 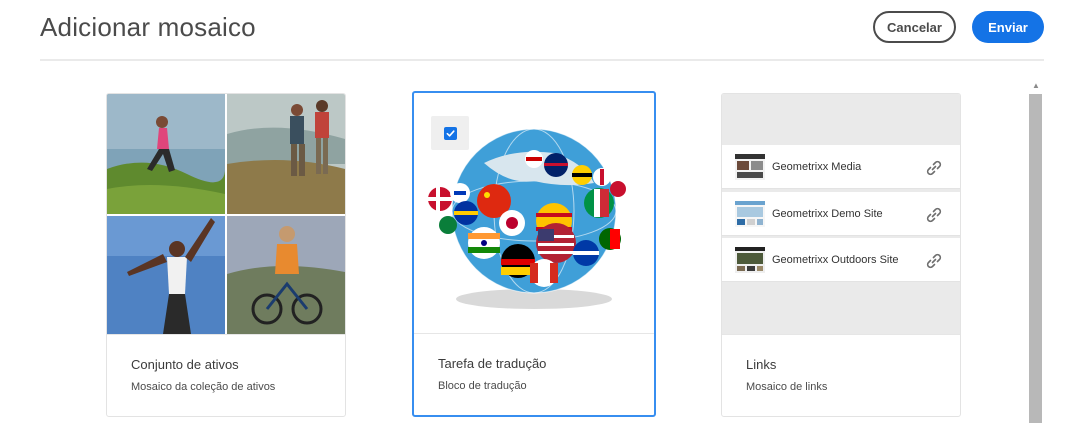 What do you see at coordinates (787, 387) in the screenshot?
I see `card-subtitle: Mosaico de links` at bounding box center [787, 387].